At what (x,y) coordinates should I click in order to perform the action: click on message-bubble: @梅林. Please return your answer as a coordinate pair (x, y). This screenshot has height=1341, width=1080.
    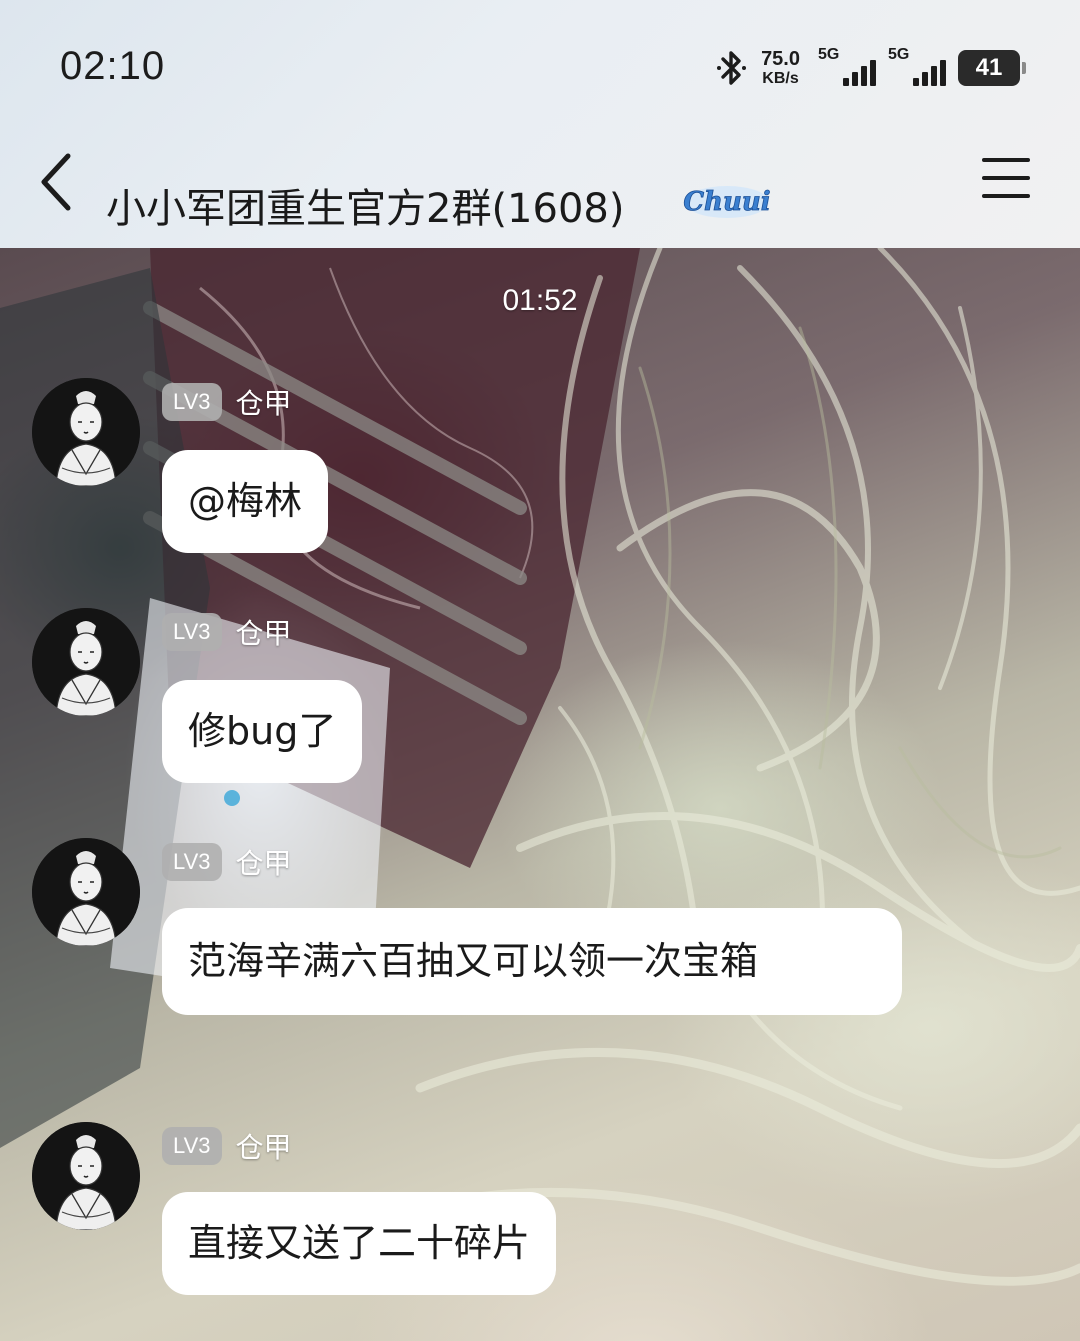
    Looking at the image, I should click on (245, 502).